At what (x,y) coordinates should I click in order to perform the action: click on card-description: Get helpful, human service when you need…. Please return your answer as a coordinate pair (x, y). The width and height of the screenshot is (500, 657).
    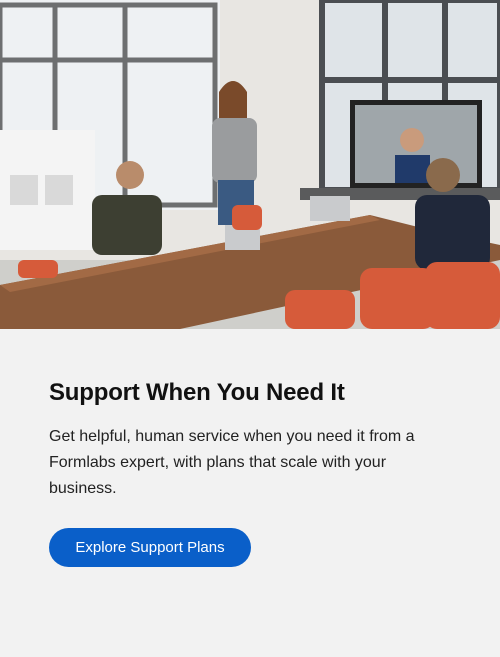
    Looking at the image, I should click on (232, 462).